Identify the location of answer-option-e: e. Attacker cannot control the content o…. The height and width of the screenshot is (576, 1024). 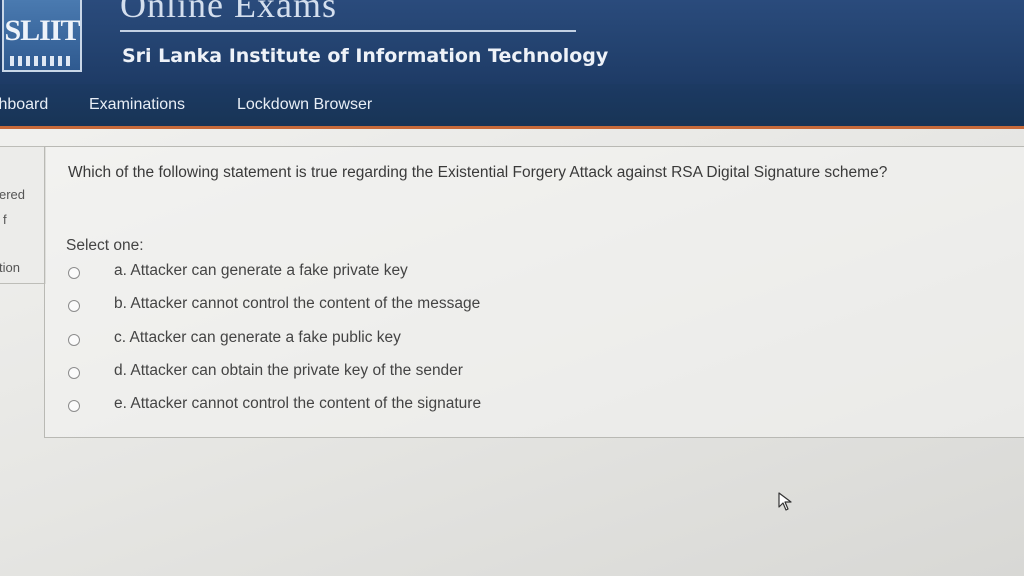
(418, 408).